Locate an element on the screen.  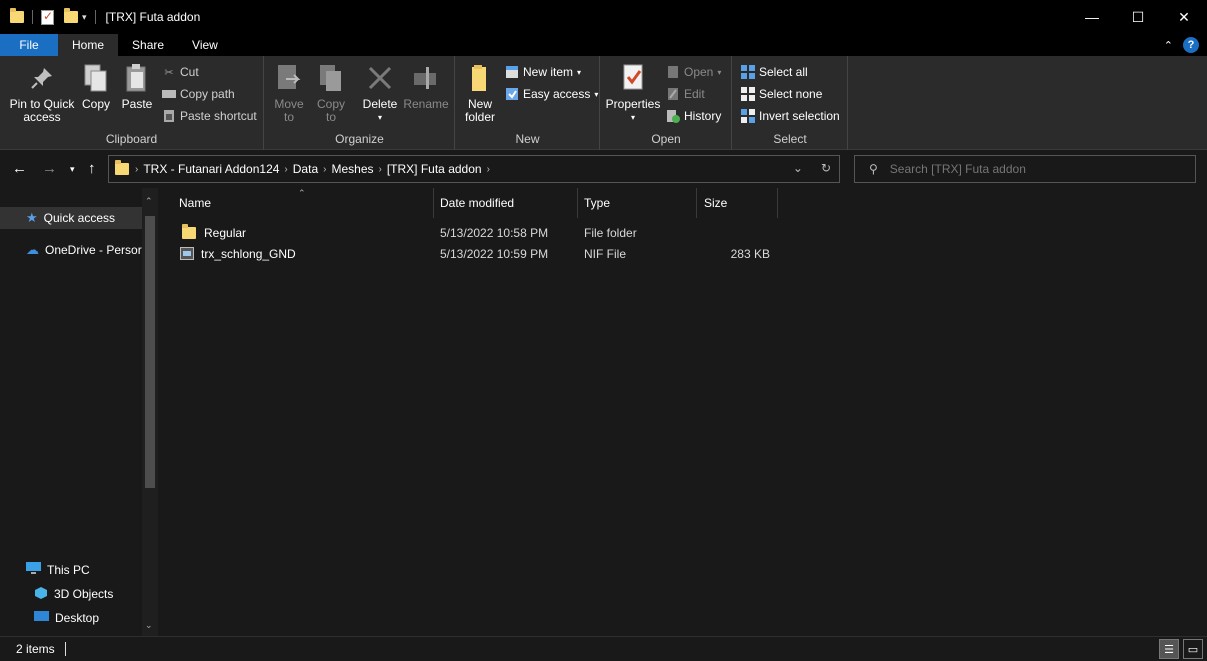
copy-button: Copy is located at coordinates (96, 86).